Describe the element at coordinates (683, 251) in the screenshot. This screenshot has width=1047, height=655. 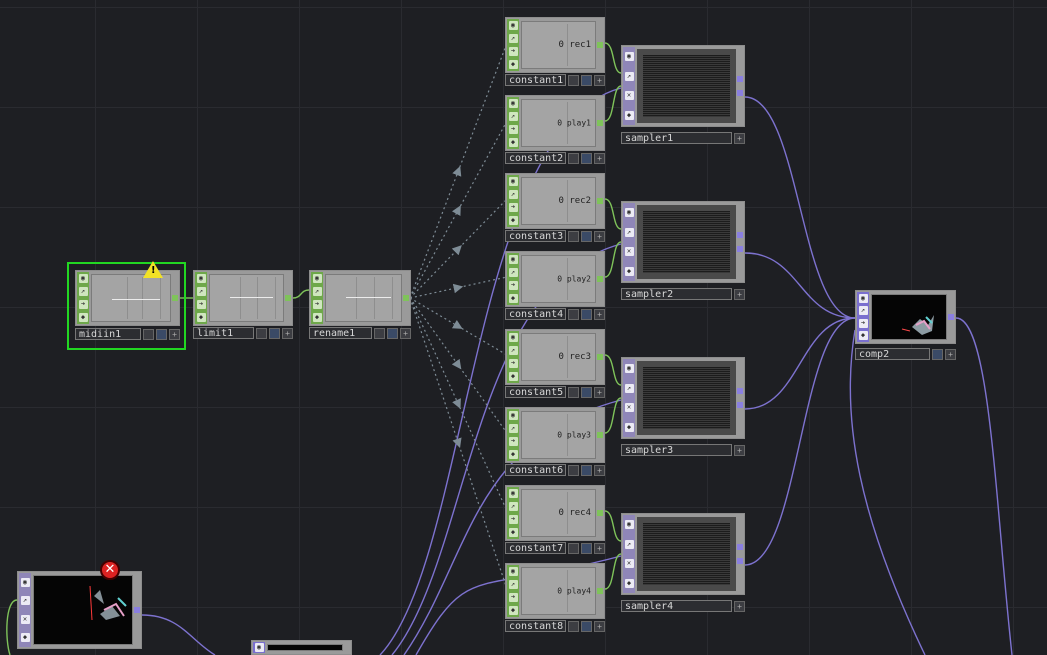
I see `node-sampler2: ◉ ↗ ✕ ◆ sampler2 +` at that location.